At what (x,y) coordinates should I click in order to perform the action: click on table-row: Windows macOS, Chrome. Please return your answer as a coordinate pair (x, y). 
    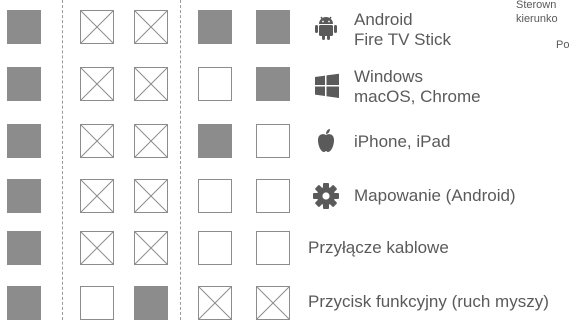
    Looking at the image, I should click on (287, 89).